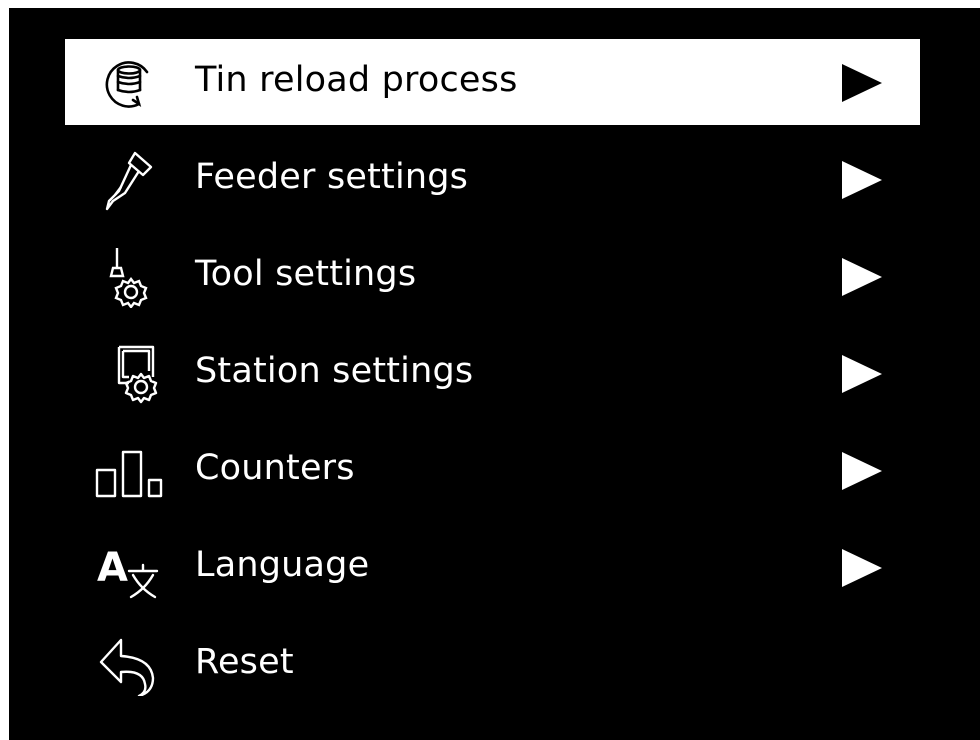 The height and width of the screenshot is (740, 980). I want to click on top-edge, so click(872, 4).